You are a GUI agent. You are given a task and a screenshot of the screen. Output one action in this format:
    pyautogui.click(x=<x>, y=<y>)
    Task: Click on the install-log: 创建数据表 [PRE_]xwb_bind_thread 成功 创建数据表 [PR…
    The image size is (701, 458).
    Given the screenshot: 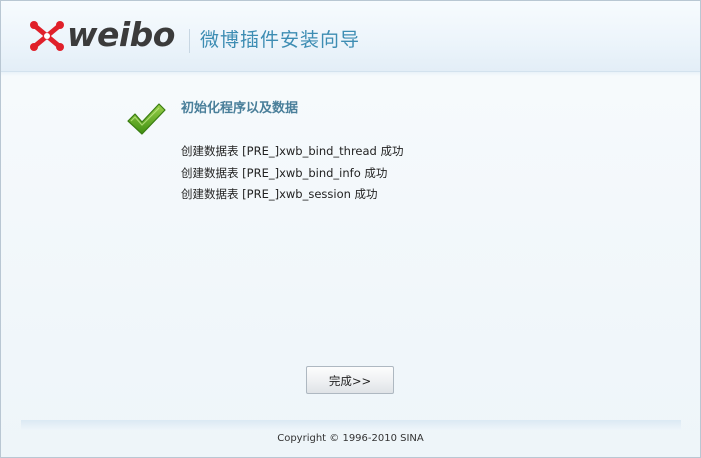 What is the action you would take?
    pyautogui.click(x=292, y=173)
    